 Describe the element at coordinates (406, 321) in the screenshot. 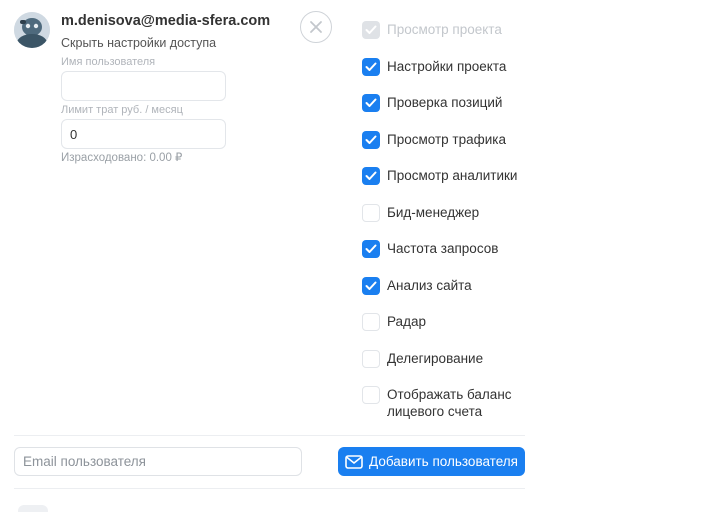

I see `permission-label: Радар` at that location.